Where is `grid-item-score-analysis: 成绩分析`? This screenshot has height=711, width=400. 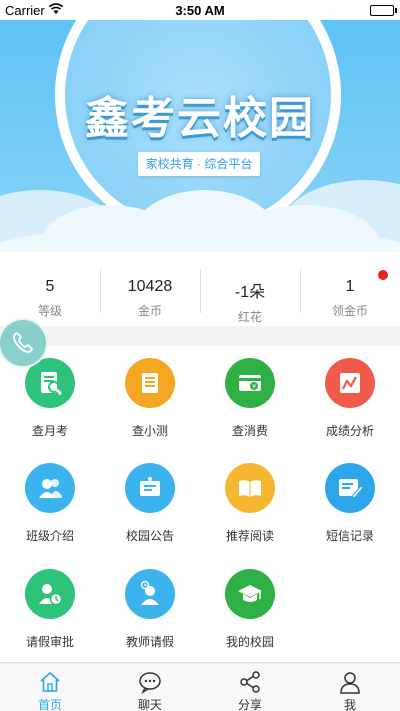
grid-item-score-analysis: 成绩分析 is located at coordinates (350, 396).